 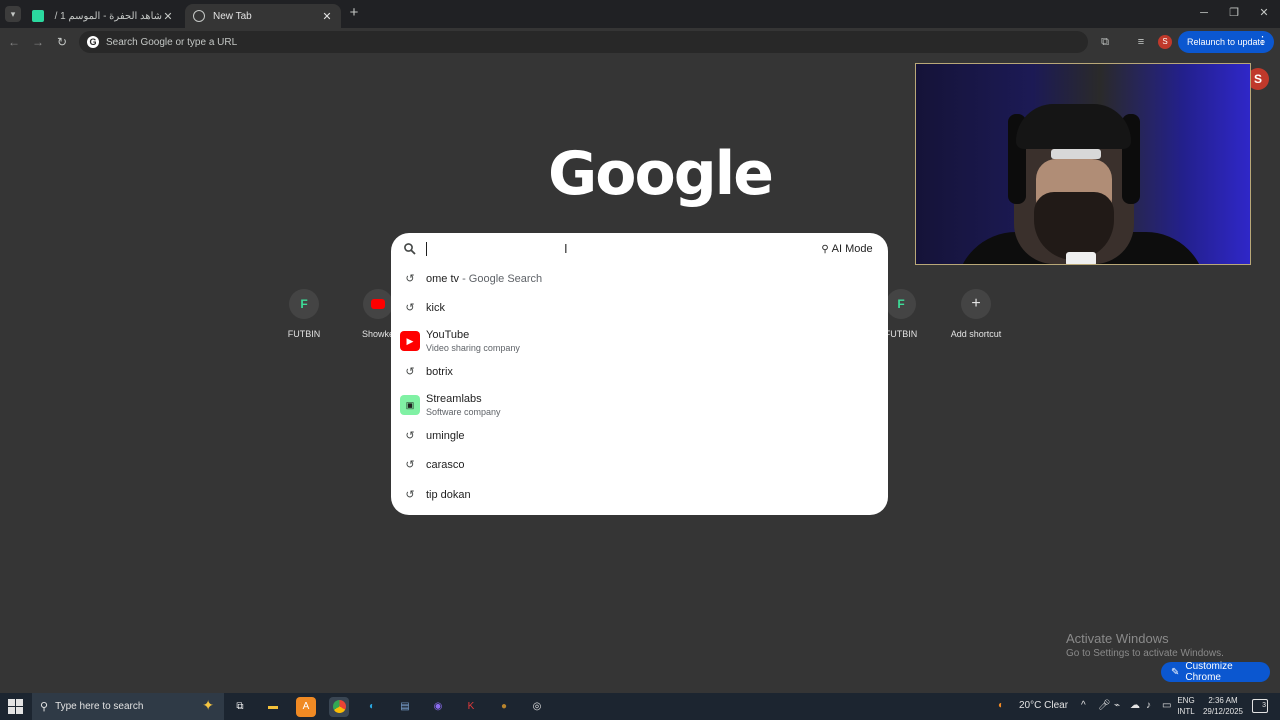 I want to click on media-controls-icon: ≡, so click(x=1141, y=42).